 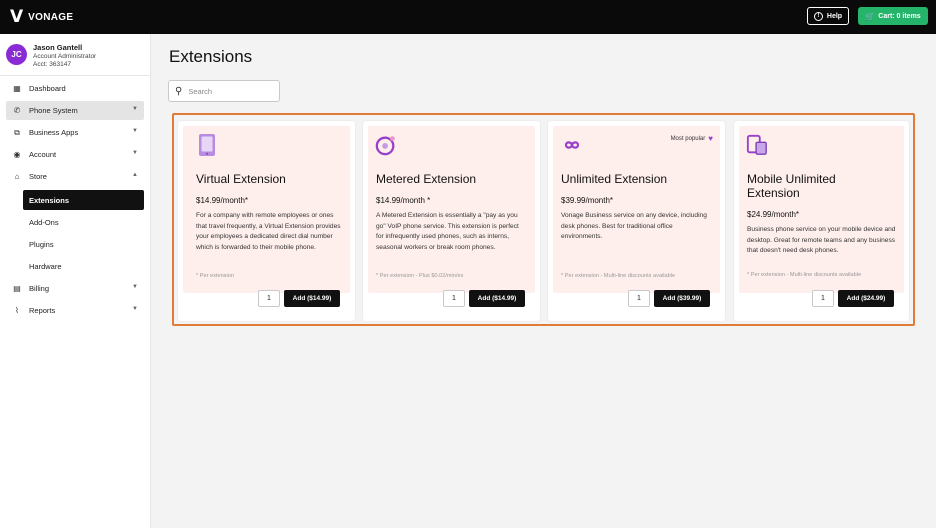 What do you see at coordinates (75, 154) in the screenshot?
I see `sidebar-item-account: ◉ Account ▼` at bounding box center [75, 154].